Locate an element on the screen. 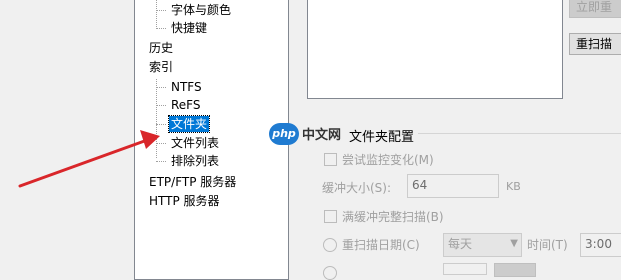 The width and height of the screenshot is (621, 280). annotation-arrow-icon is located at coordinates (89, 159).